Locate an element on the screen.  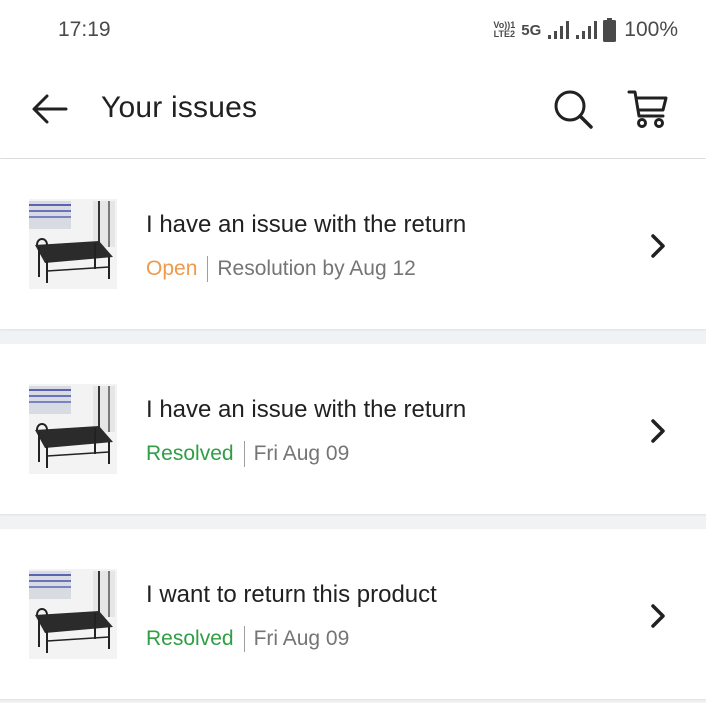
battery-percentage: 100% is located at coordinates (651, 29).